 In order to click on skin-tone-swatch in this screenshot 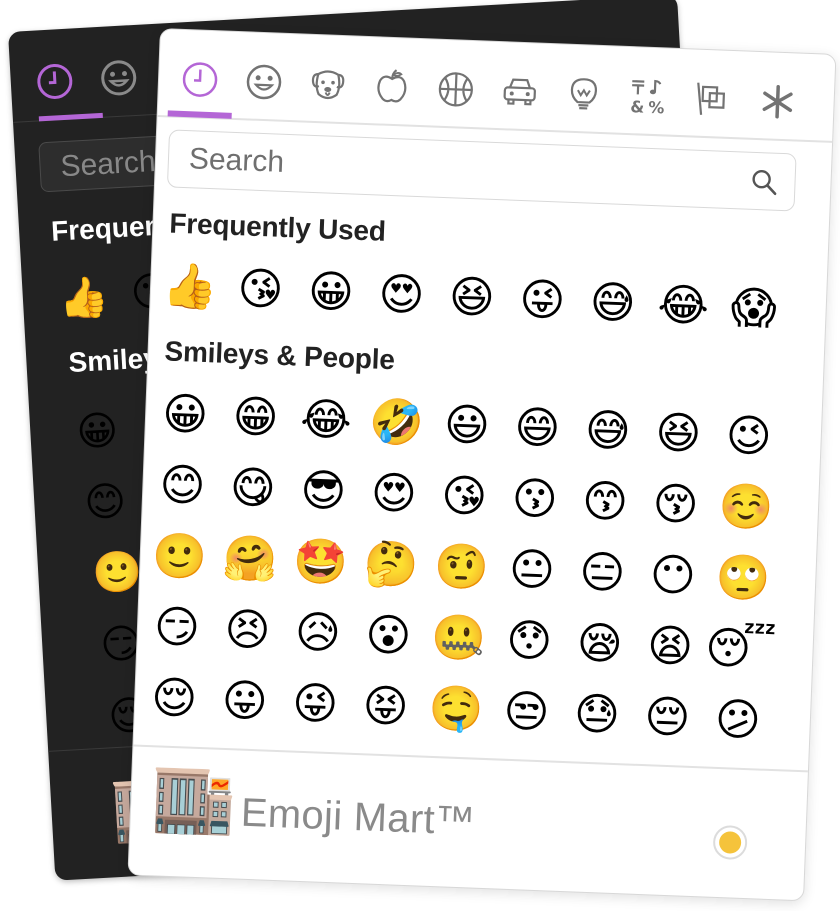, I will do `click(730, 842)`.